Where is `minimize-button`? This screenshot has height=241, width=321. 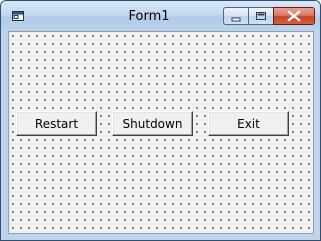 minimize-button is located at coordinates (236, 16).